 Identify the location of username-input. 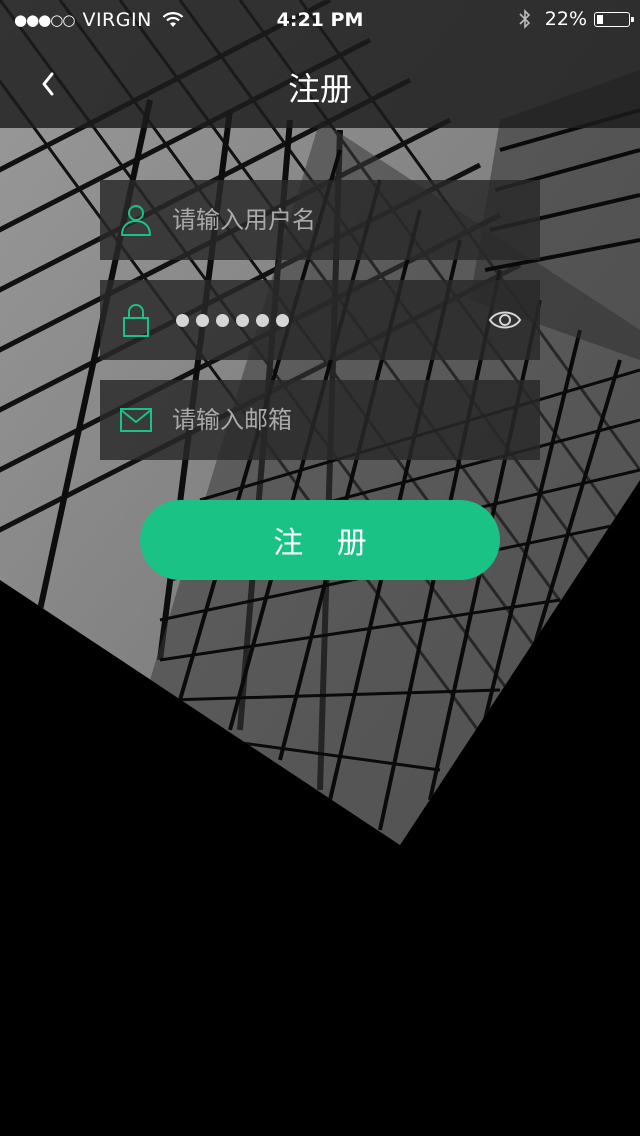
(322, 220).